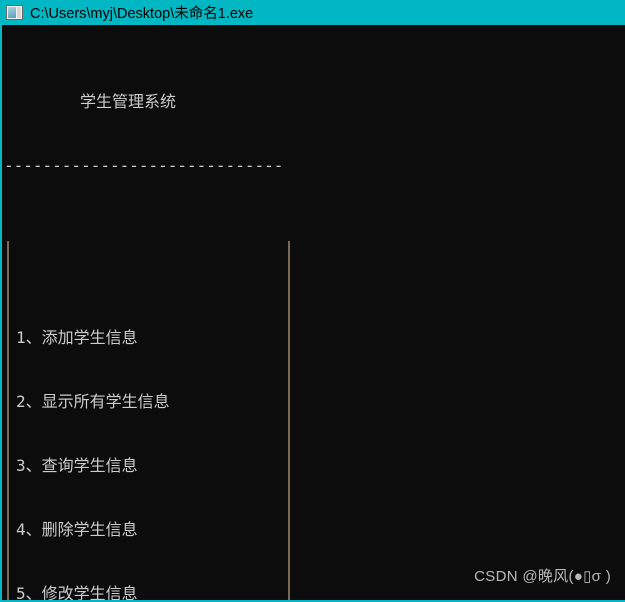 The image size is (625, 602). I want to click on csdn-watermark: CSDN @晚风(●▯σ ), so click(542, 576).